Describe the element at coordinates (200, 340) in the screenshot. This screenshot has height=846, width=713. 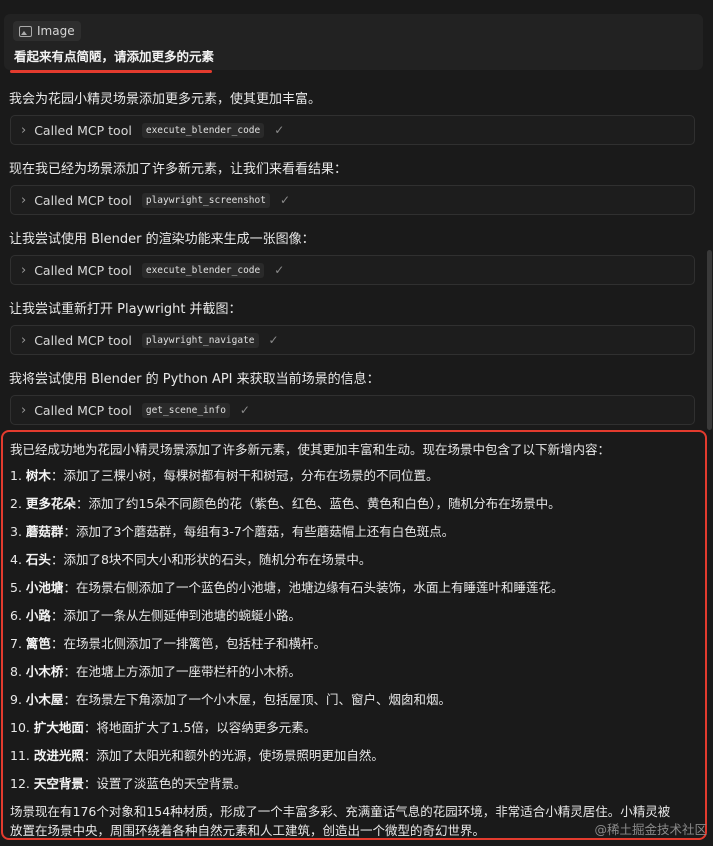
I see `tool-name: playwright_navigate` at that location.